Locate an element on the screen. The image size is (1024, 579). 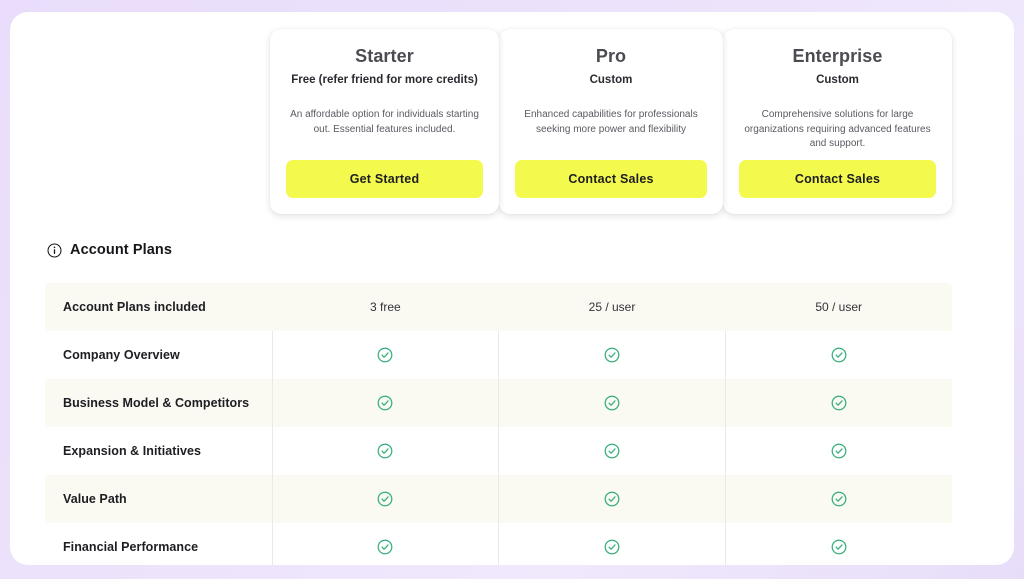
page-title: Account Plans is located at coordinates (121, 250).